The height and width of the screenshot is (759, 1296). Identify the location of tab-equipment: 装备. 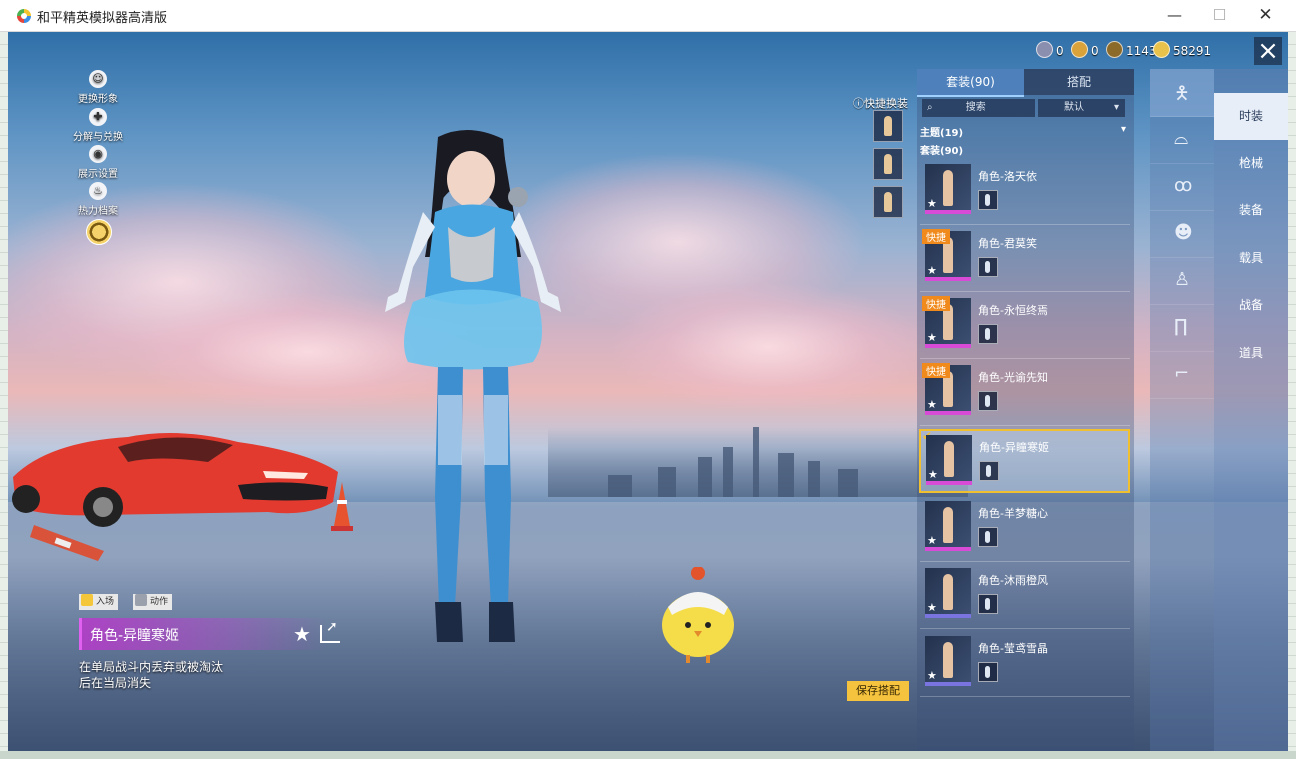
(1251, 210).